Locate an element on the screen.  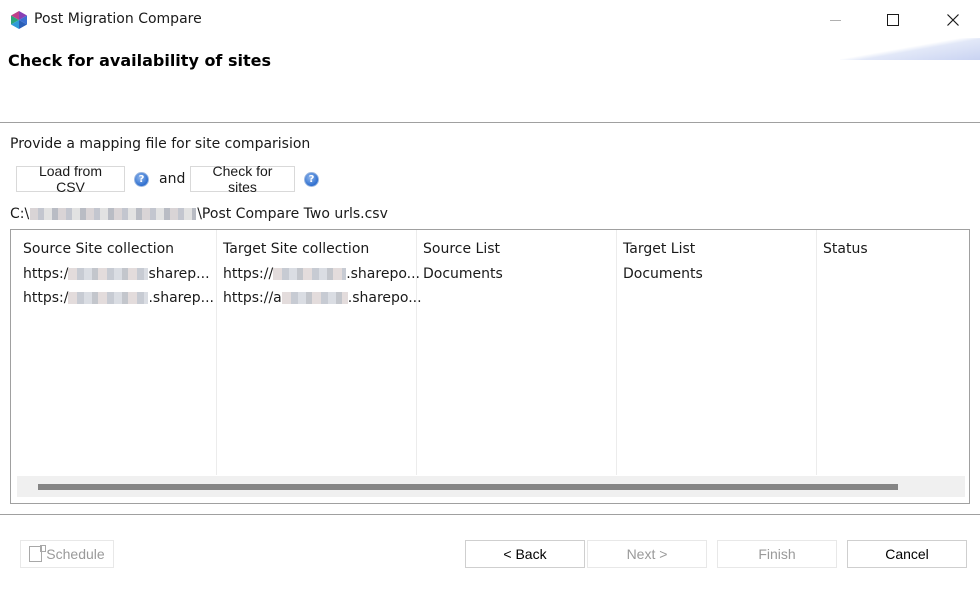
schedule-button: Schedule is located at coordinates (67, 554).